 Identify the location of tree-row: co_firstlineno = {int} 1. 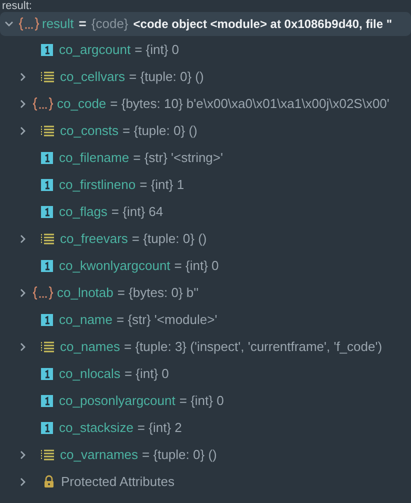
(205, 184).